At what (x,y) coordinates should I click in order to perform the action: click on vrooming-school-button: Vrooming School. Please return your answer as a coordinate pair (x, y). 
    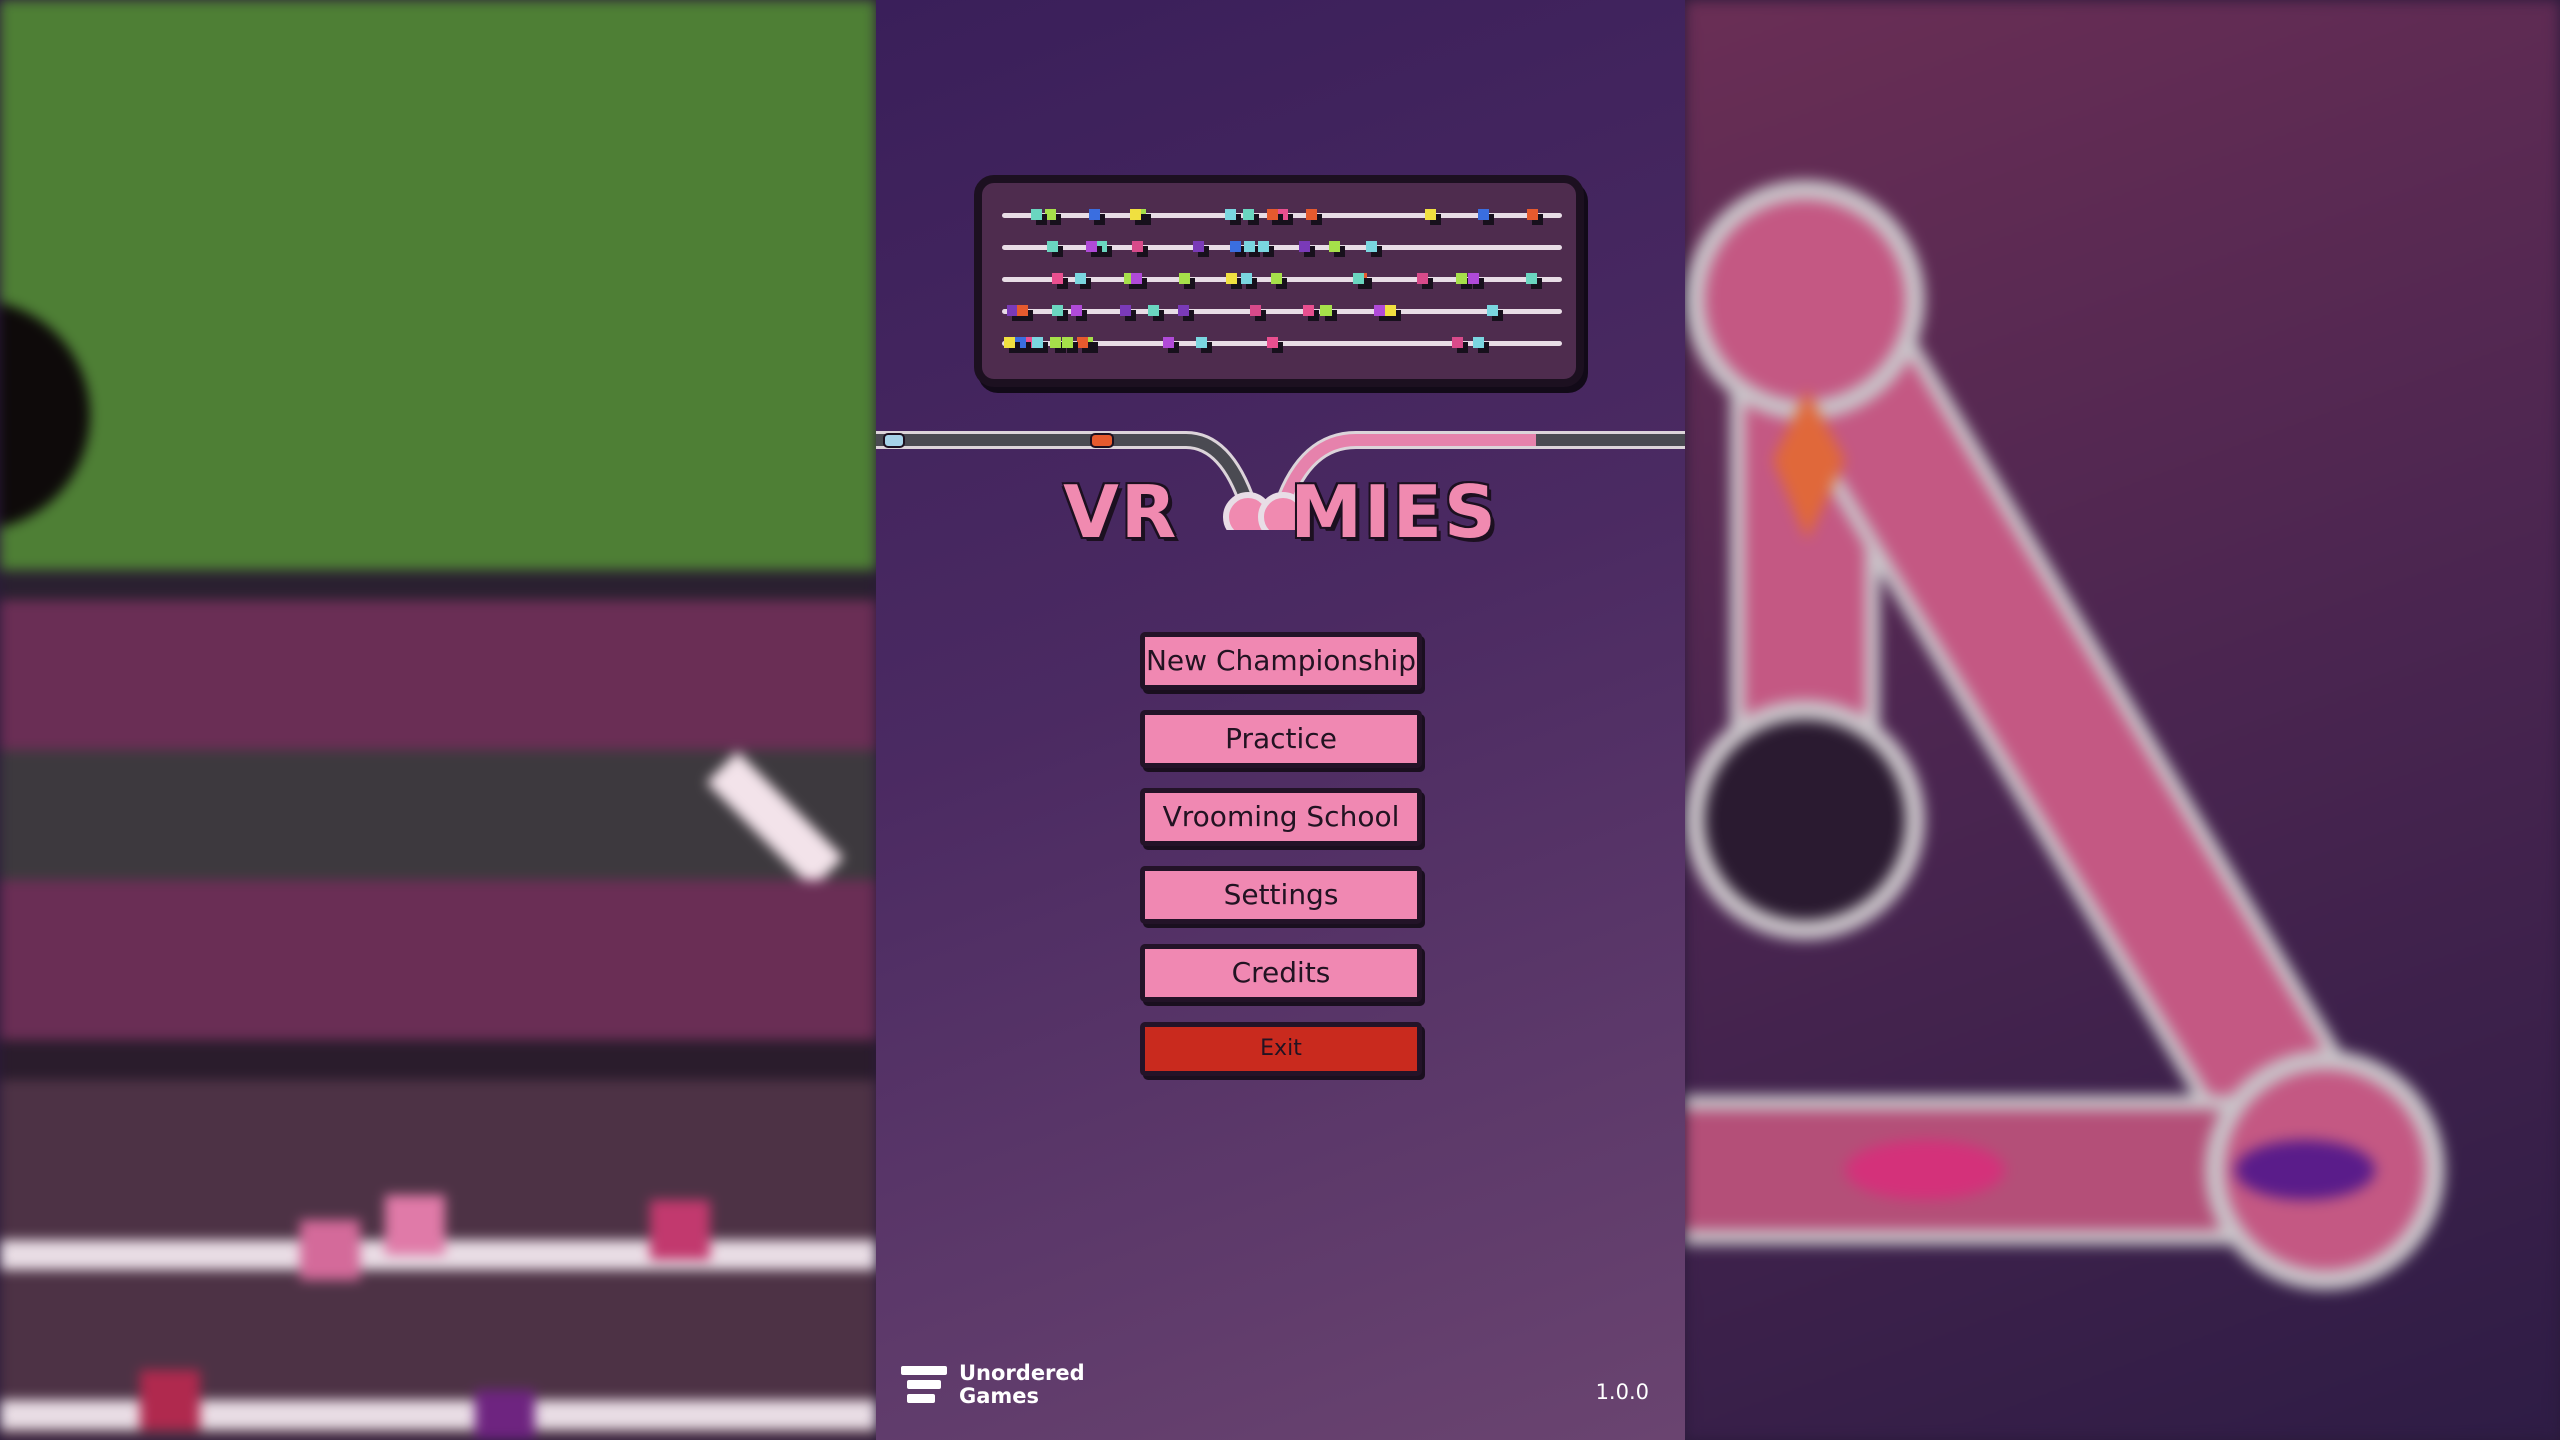
    Looking at the image, I should click on (1281, 817).